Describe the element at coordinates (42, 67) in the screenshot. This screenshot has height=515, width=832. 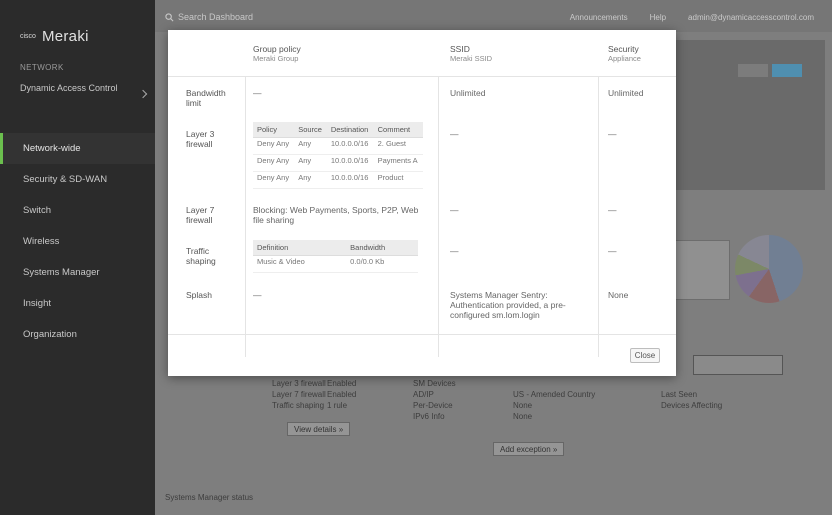
I see `network-label: NETWORK` at that location.